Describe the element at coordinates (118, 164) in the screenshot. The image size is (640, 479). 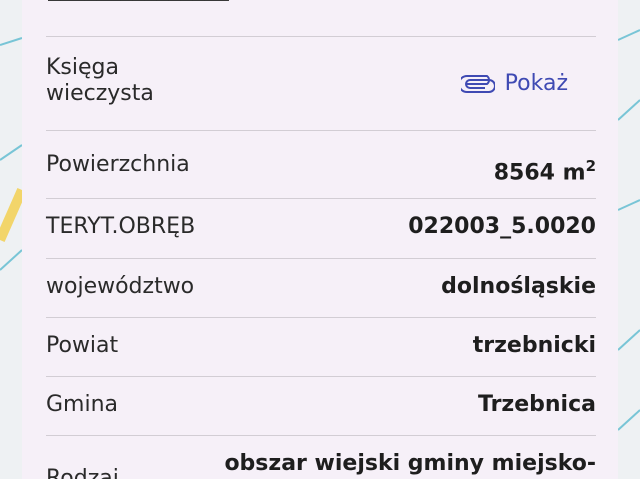
I see `area-label: Powierzchnia` at that location.